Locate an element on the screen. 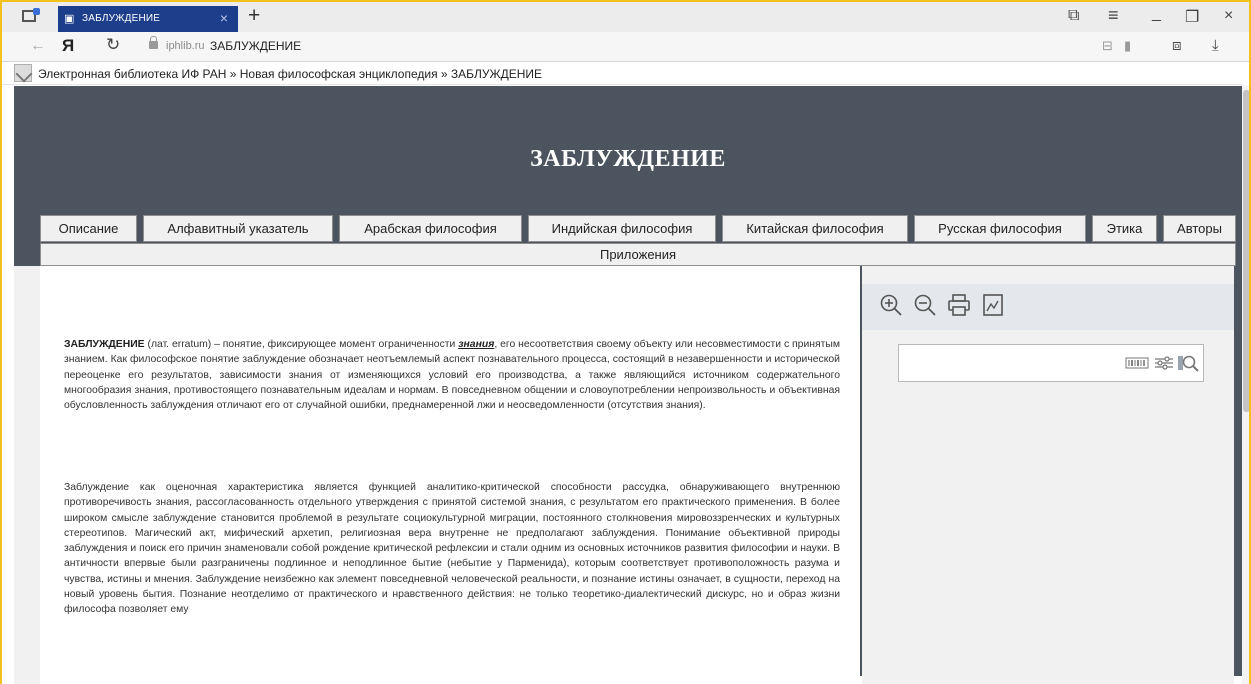  article-link-knowledge: знания is located at coordinates (476, 344).